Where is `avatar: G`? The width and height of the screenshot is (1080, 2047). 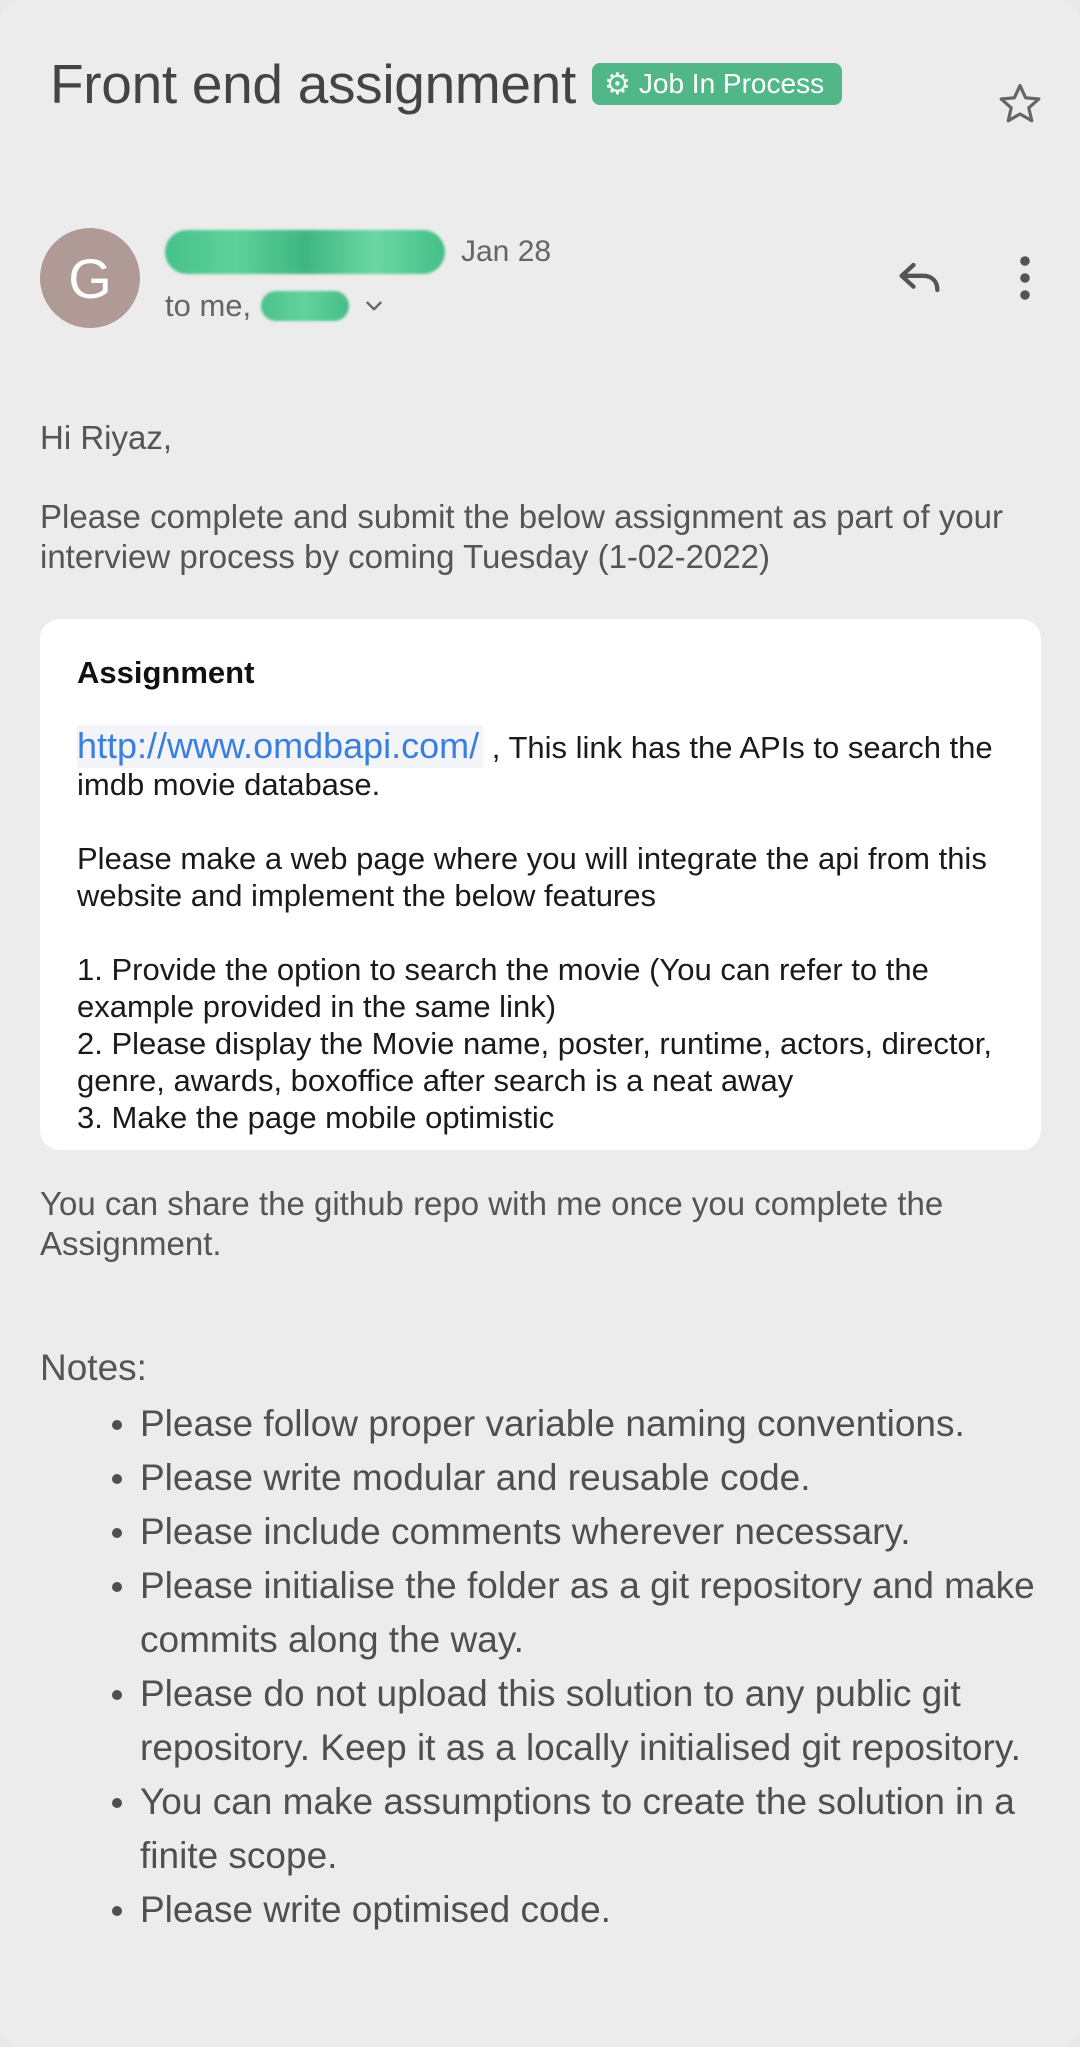 avatar: G is located at coordinates (90, 278).